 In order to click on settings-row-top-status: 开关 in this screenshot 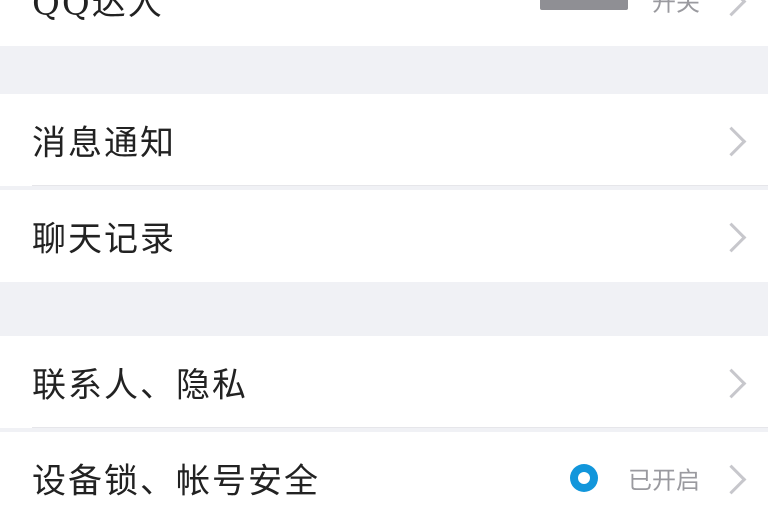, I will do `click(676, 8)`.